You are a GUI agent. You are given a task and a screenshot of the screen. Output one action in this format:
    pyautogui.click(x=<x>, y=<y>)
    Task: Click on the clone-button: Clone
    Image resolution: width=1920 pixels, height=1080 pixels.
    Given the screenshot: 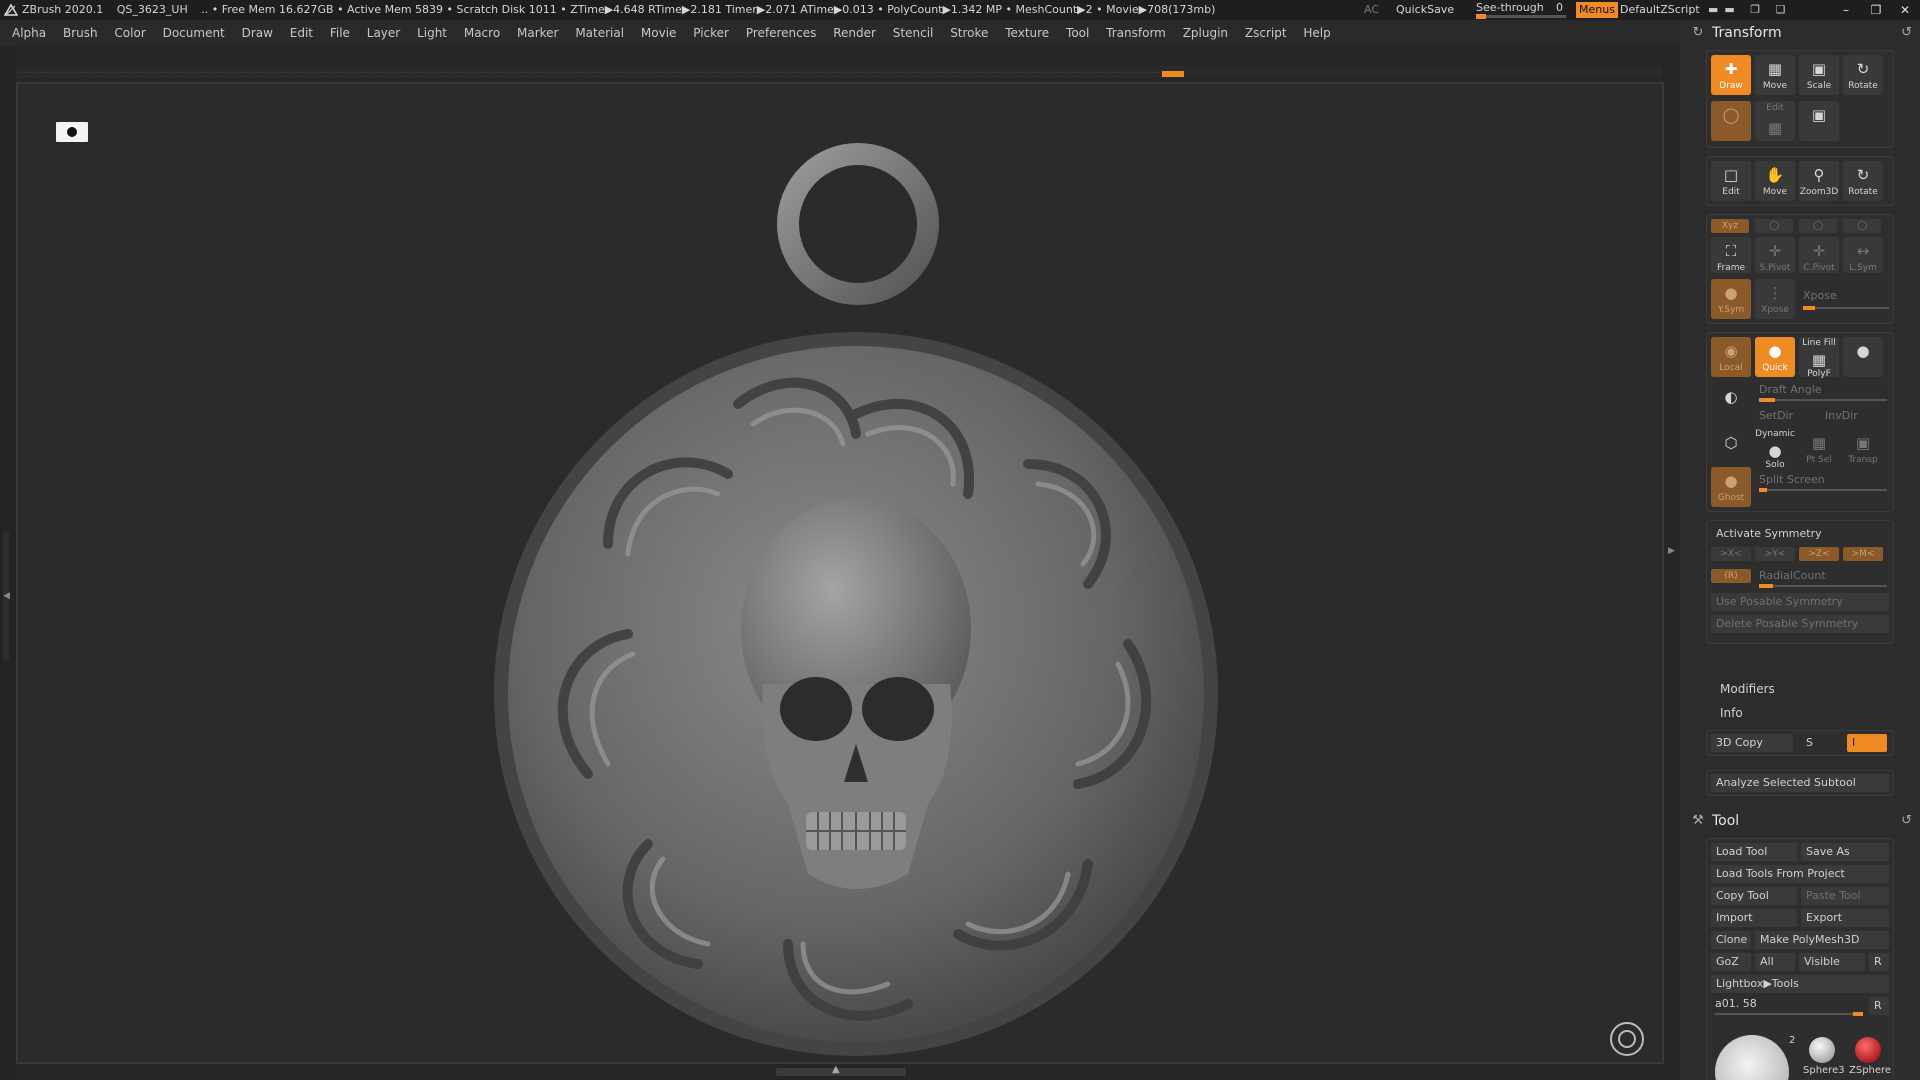 What is the action you would take?
    pyautogui.click(x=1731, y=940)
    